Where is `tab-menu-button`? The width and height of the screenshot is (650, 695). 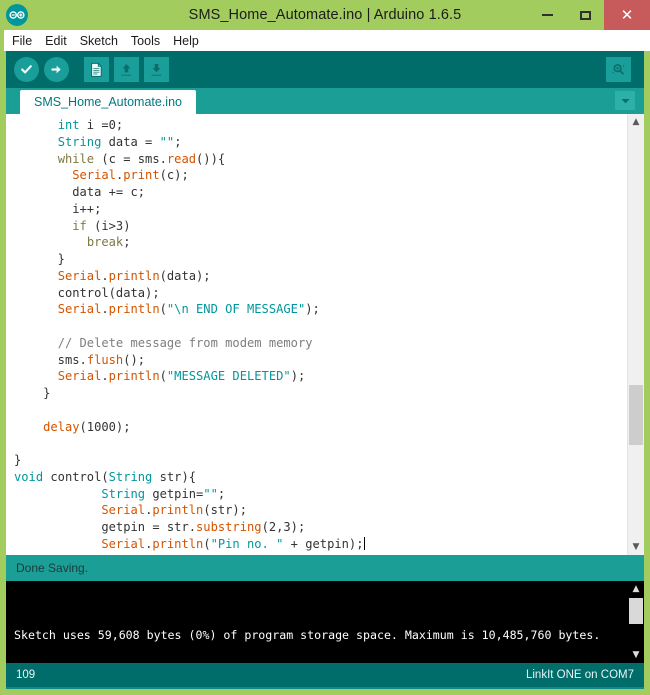 tab-menu-button is located at coordinates (625, 100).